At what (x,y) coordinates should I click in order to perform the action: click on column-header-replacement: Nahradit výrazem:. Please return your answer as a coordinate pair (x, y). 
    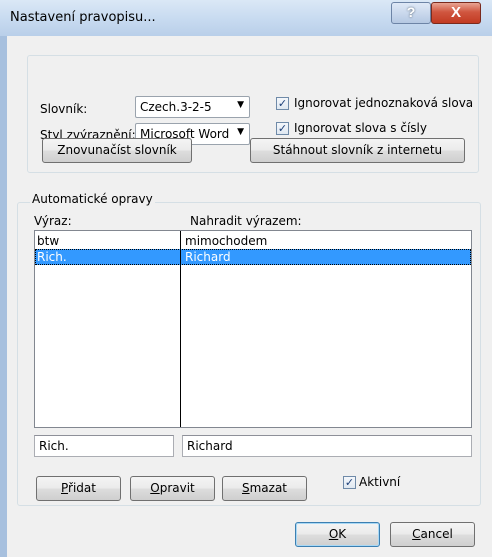
    Looking at the image, I should click on (246, 221).